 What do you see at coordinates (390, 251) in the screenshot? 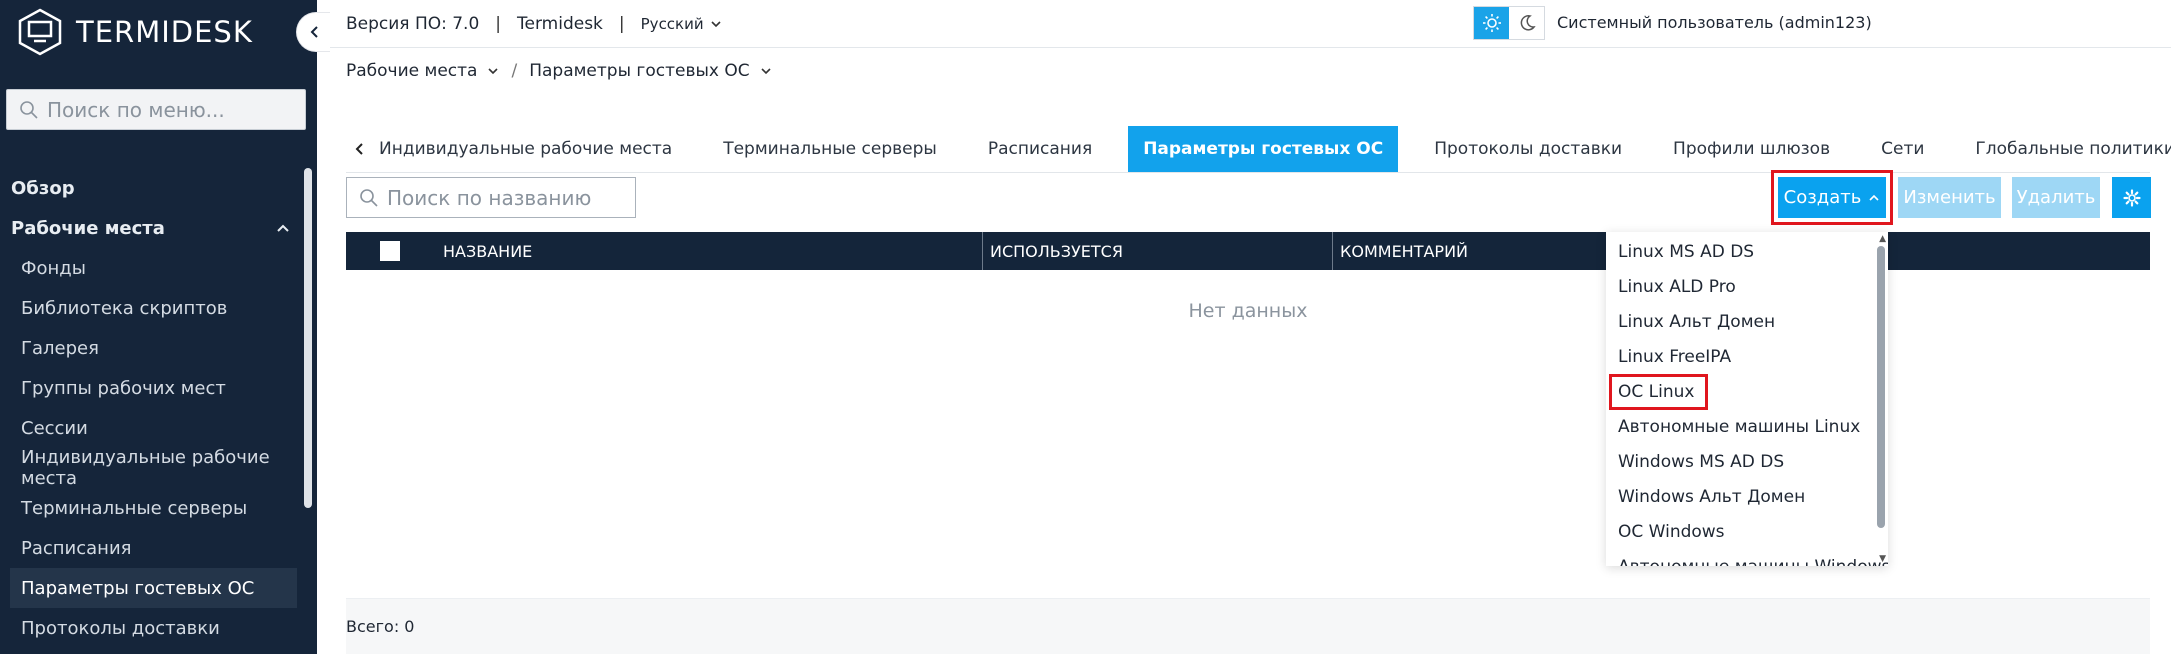
I see `select-all-checkbox` at bounding box center [390, 251].